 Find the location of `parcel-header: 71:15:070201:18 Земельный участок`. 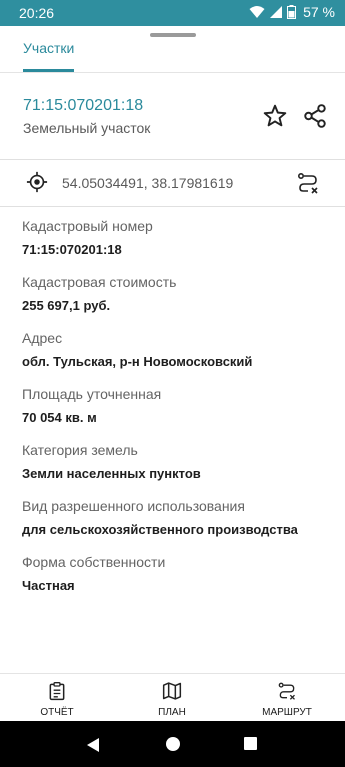

parcel-header: 71:15:070201:18 Земельный участок is located at coordinates (172, 116).